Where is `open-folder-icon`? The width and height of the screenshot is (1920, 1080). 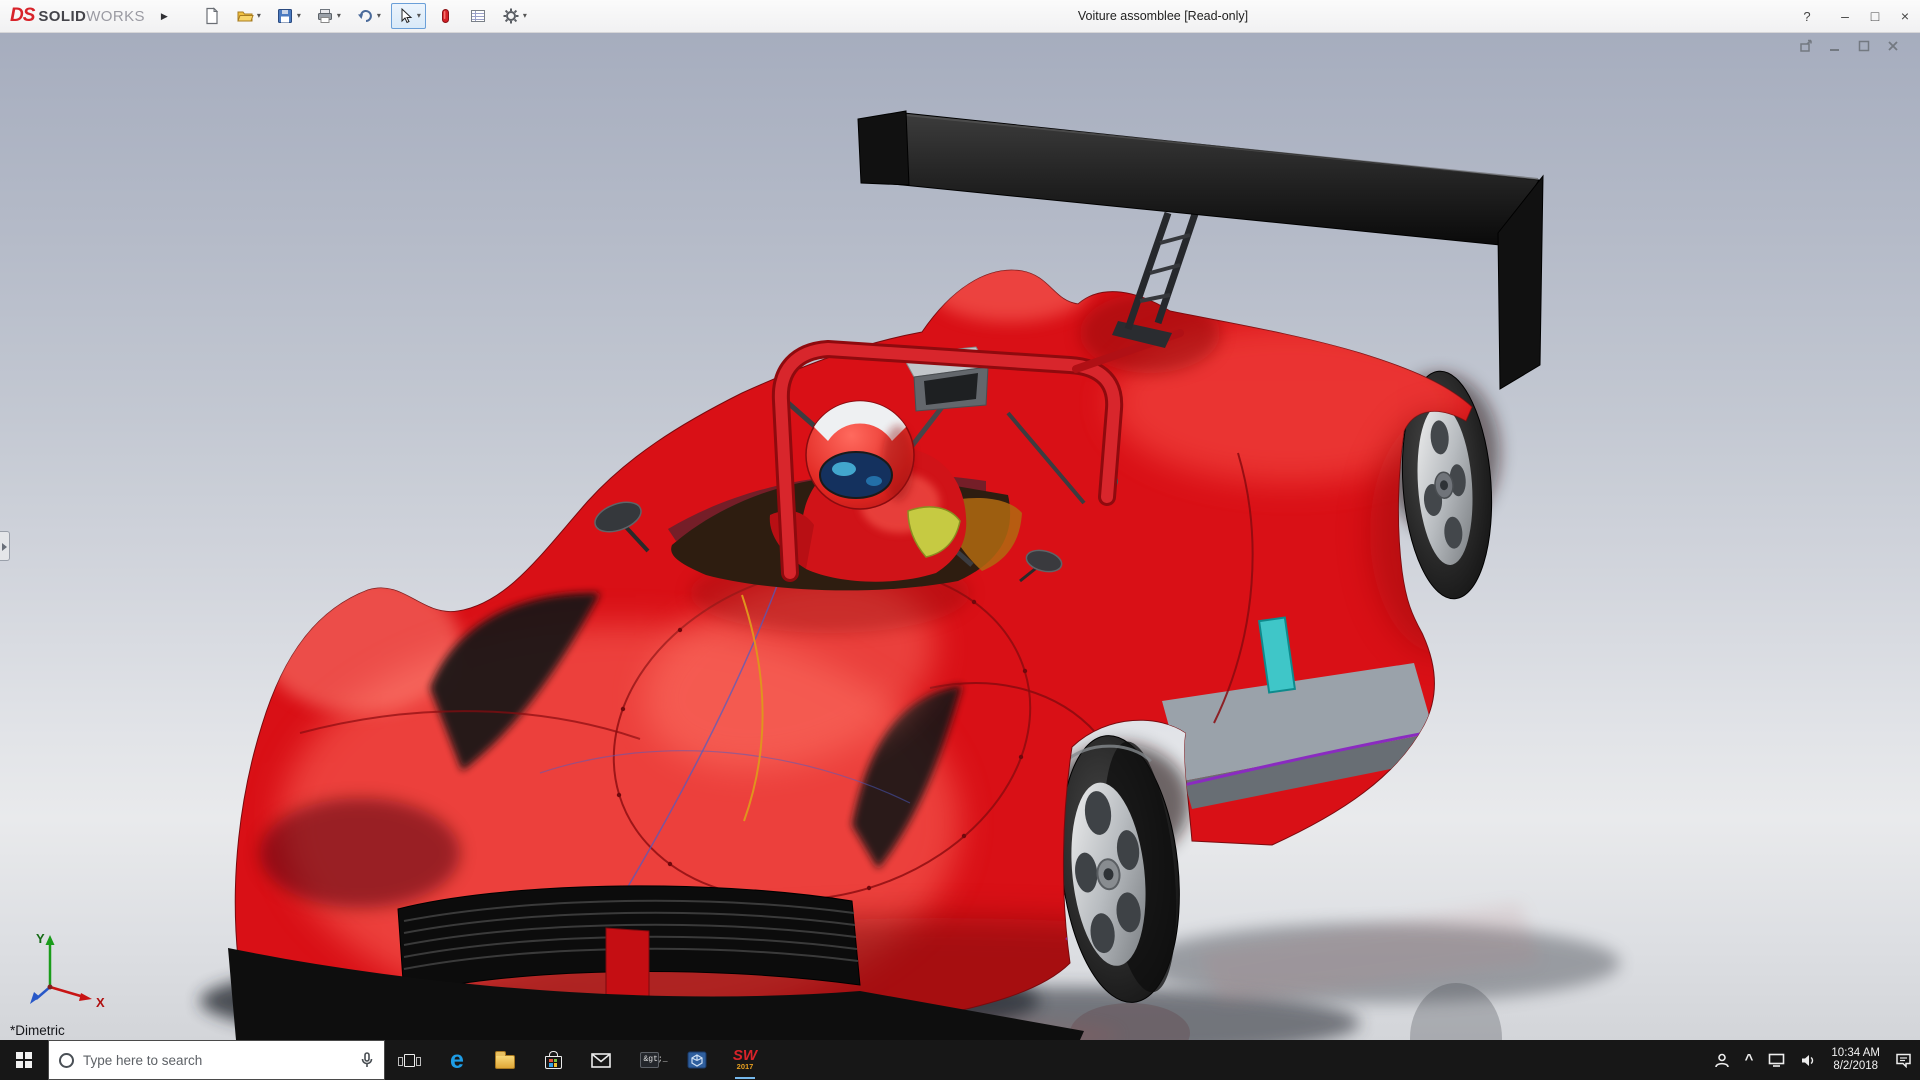
open-folder-icon is located at coordinates (245, 16).